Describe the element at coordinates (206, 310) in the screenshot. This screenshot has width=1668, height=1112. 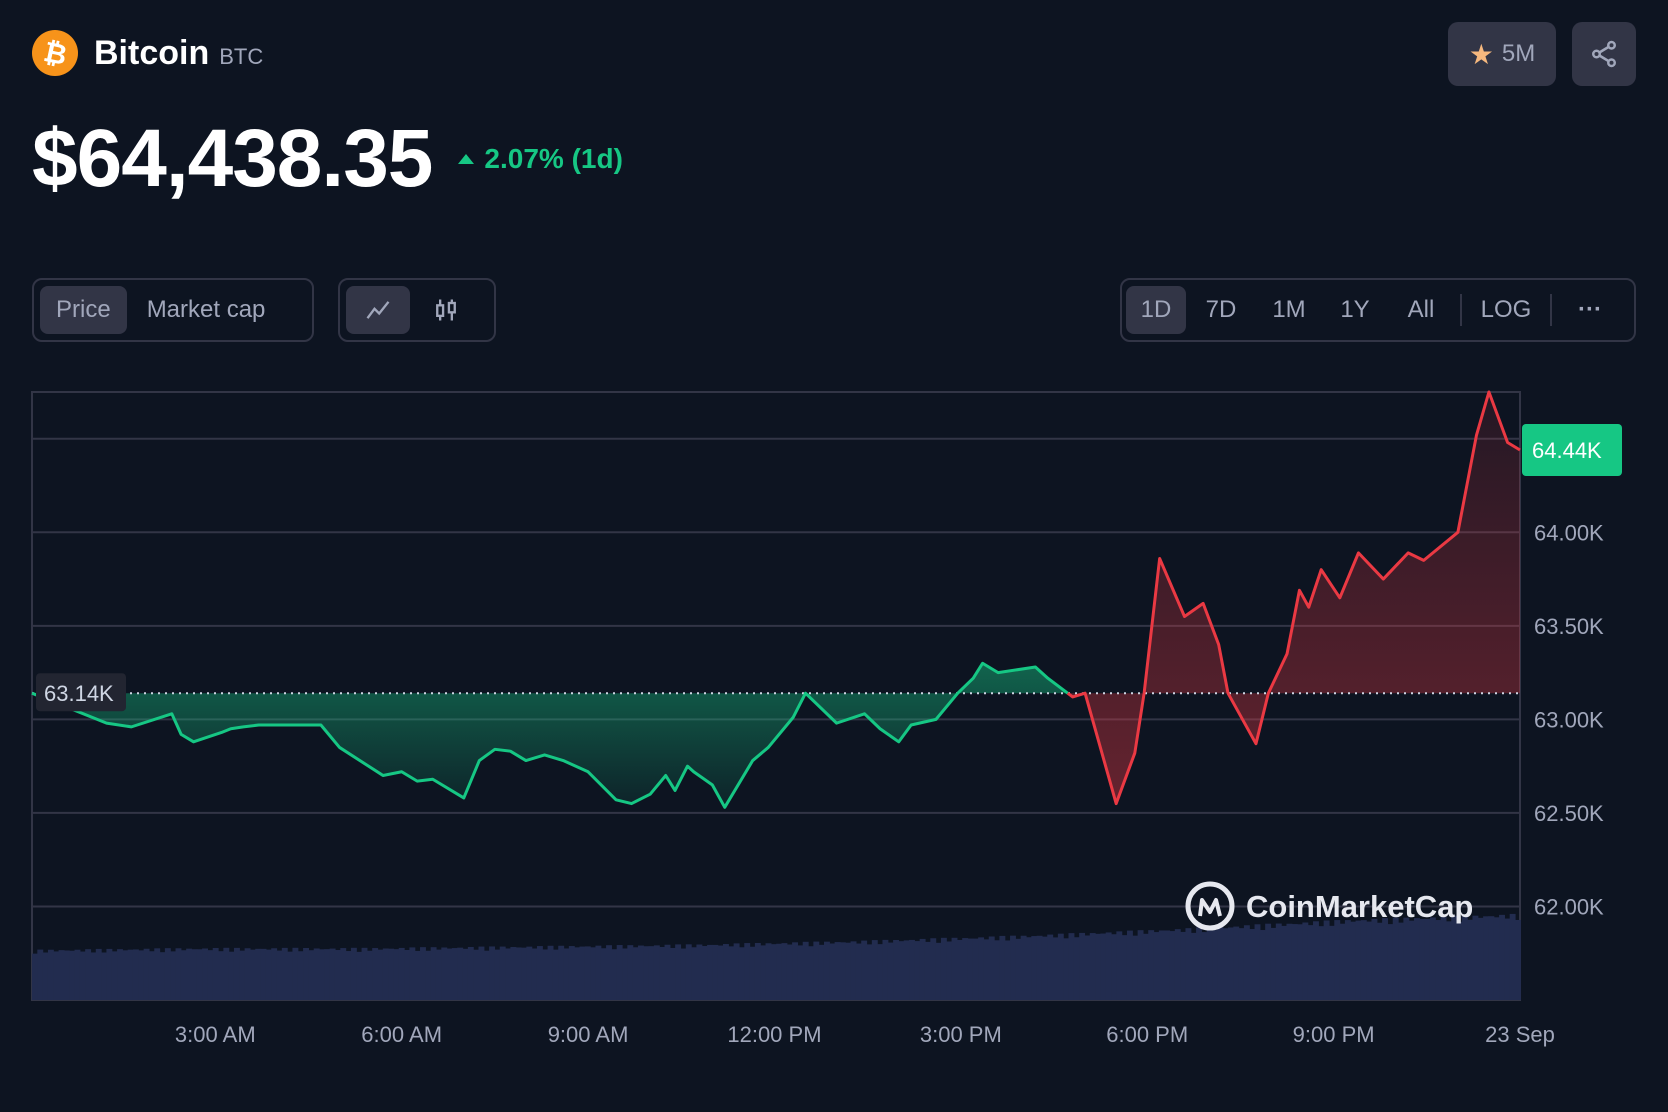
I see `tab-market-cap: Market cap` at that location.